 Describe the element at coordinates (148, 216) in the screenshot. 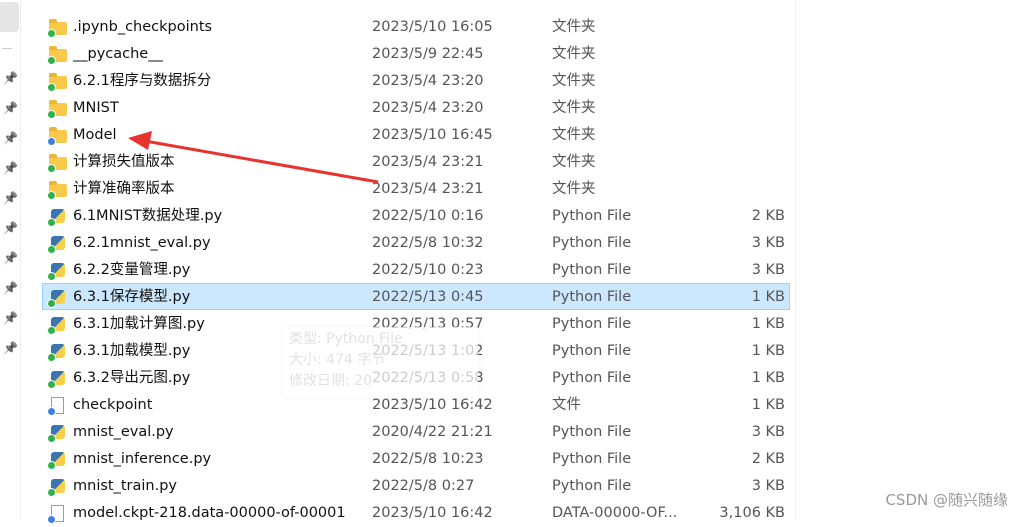

I see `file-name: 6.1MNIST数据处理.py` at that location.